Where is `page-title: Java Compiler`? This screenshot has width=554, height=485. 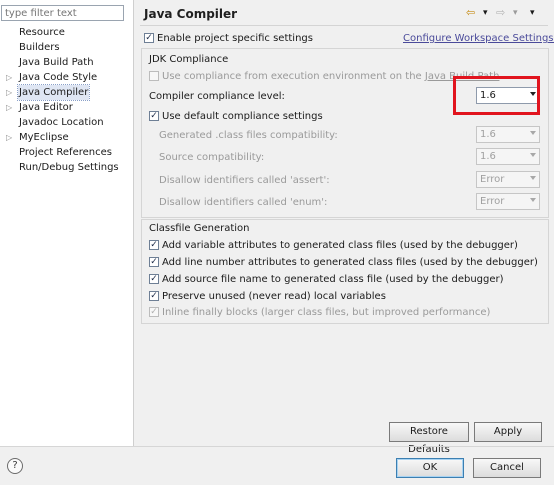 page-title: Java Compiler is located at coordinates (191, 14).